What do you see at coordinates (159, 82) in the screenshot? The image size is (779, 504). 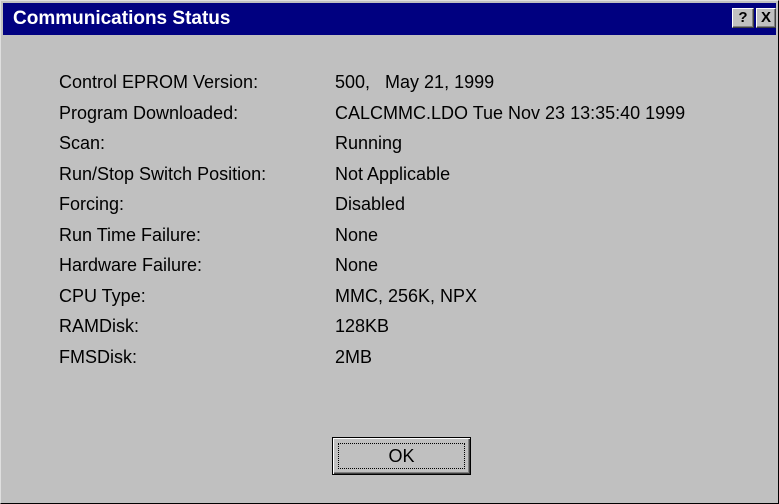 I see `status-label: Control EPROM Version:` at bounding box center [159, 82].